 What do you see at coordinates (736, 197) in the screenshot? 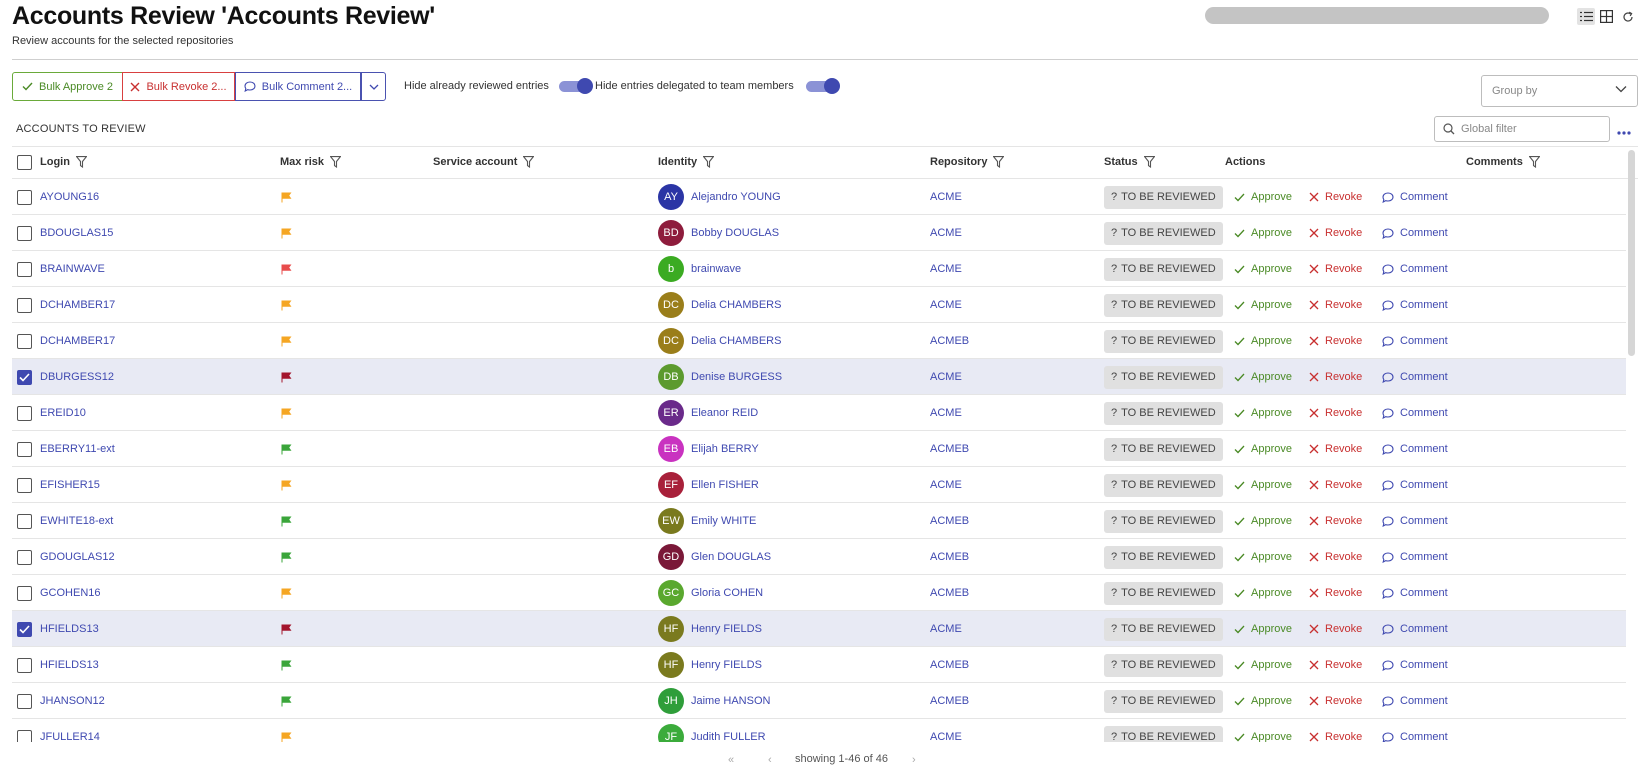
I see `identity-link: Alejandro YOUNG` at bounding box center [736, 197].